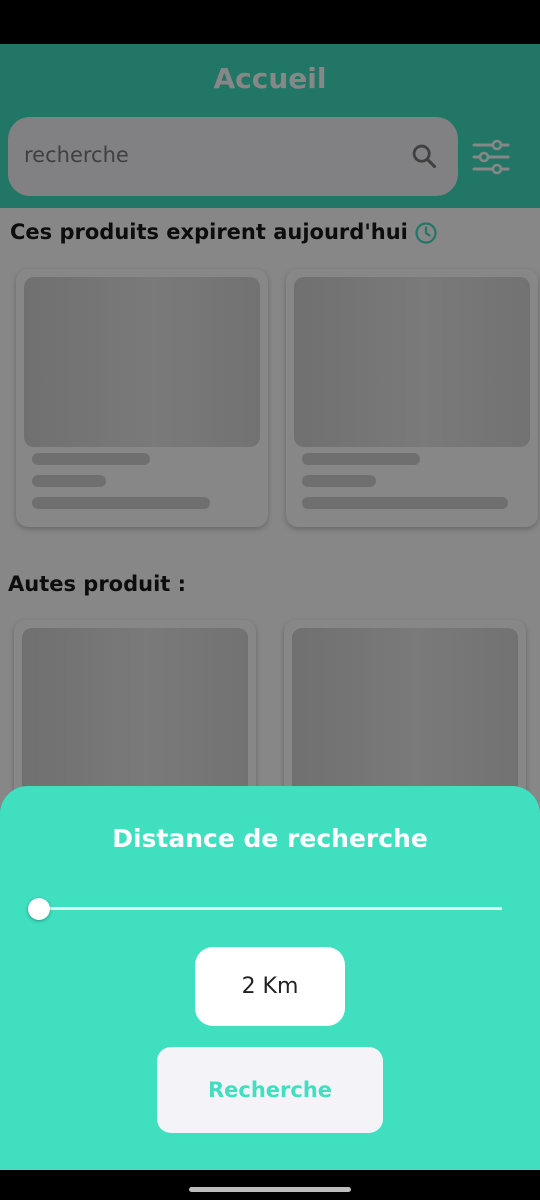 This screenshot has height=1200, width=540. I want to click on home-indicator, so click(270, 1189).